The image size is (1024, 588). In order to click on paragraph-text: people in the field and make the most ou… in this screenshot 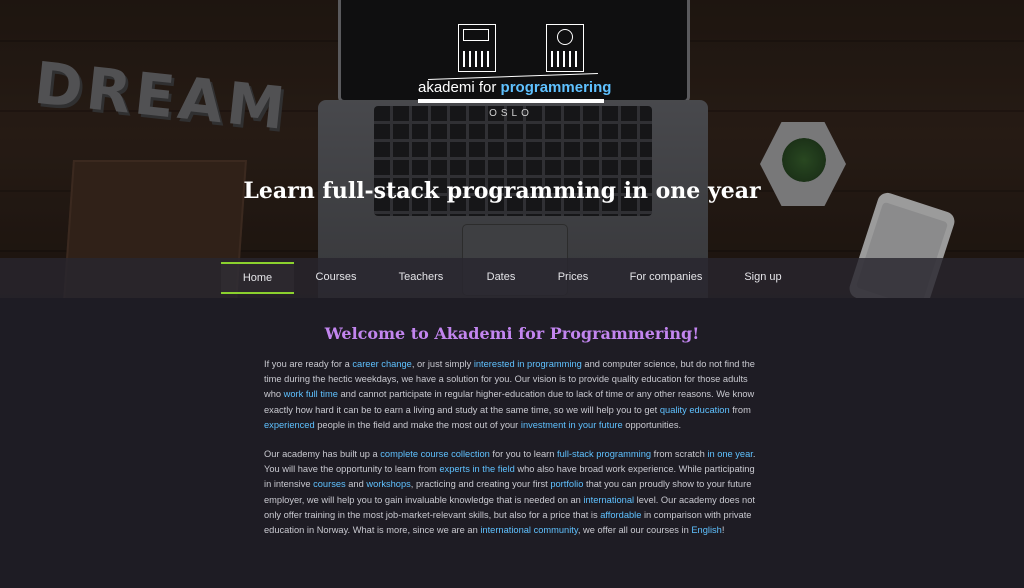, I will do `click(417, 424)`.